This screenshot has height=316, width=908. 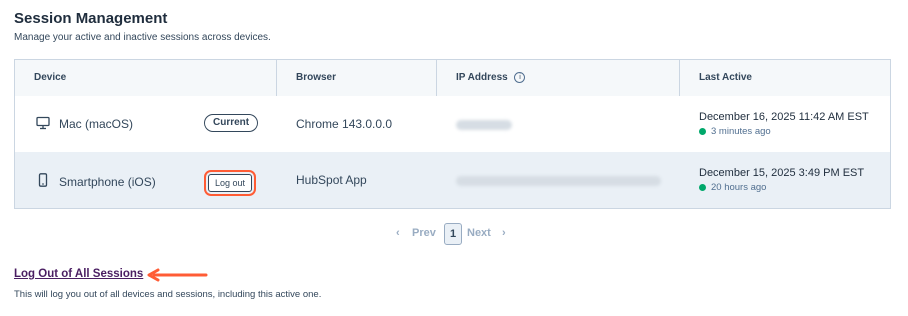 I want to click on next-page-button: Next, so click(x=479, y=233).